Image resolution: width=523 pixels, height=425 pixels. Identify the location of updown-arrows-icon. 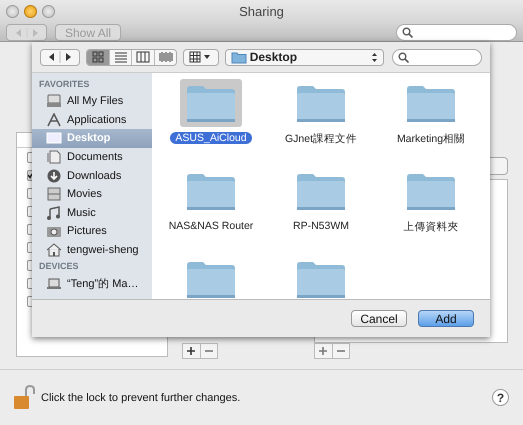
(374, 57).